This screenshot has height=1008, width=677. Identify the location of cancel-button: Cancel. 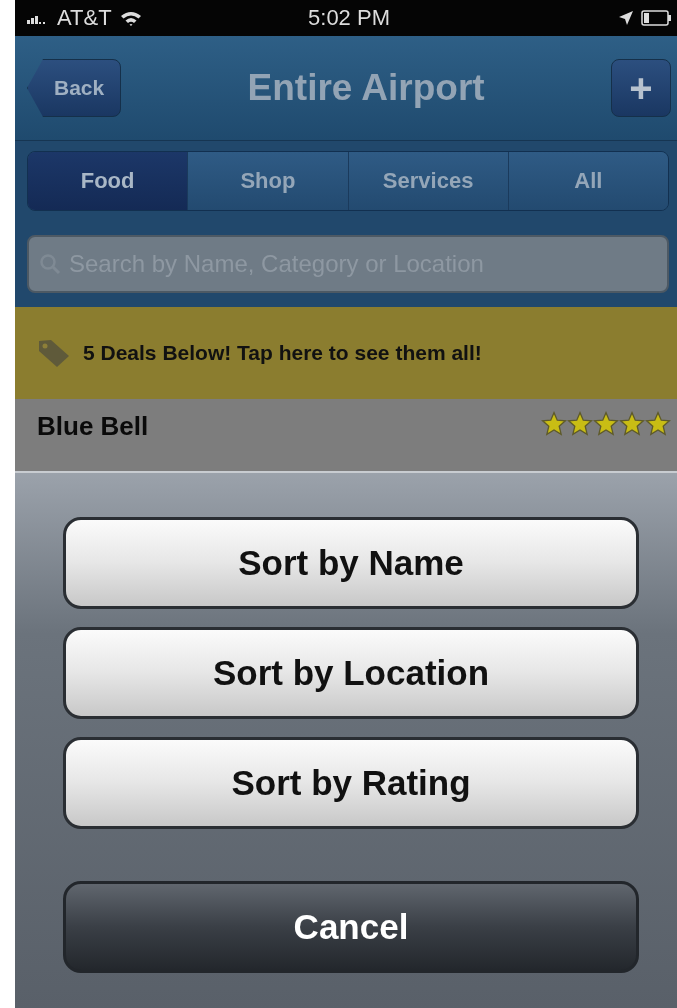
(351, 927).